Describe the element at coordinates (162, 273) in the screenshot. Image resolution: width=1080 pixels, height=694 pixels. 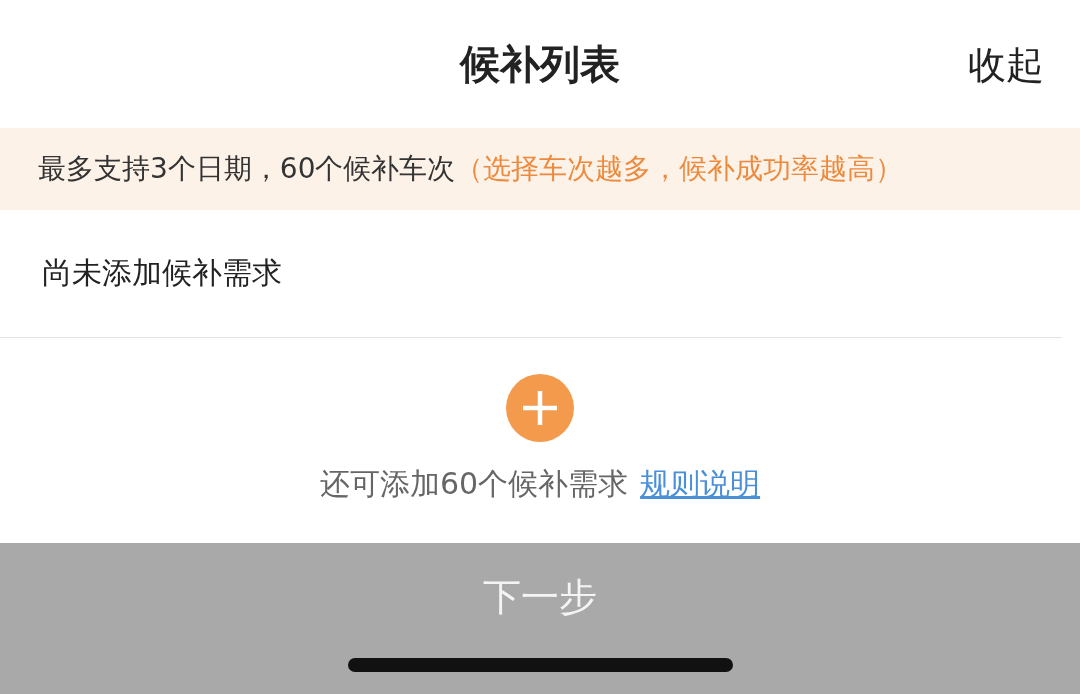
I see `empty-message: 尚未添加候补需求` at that location.